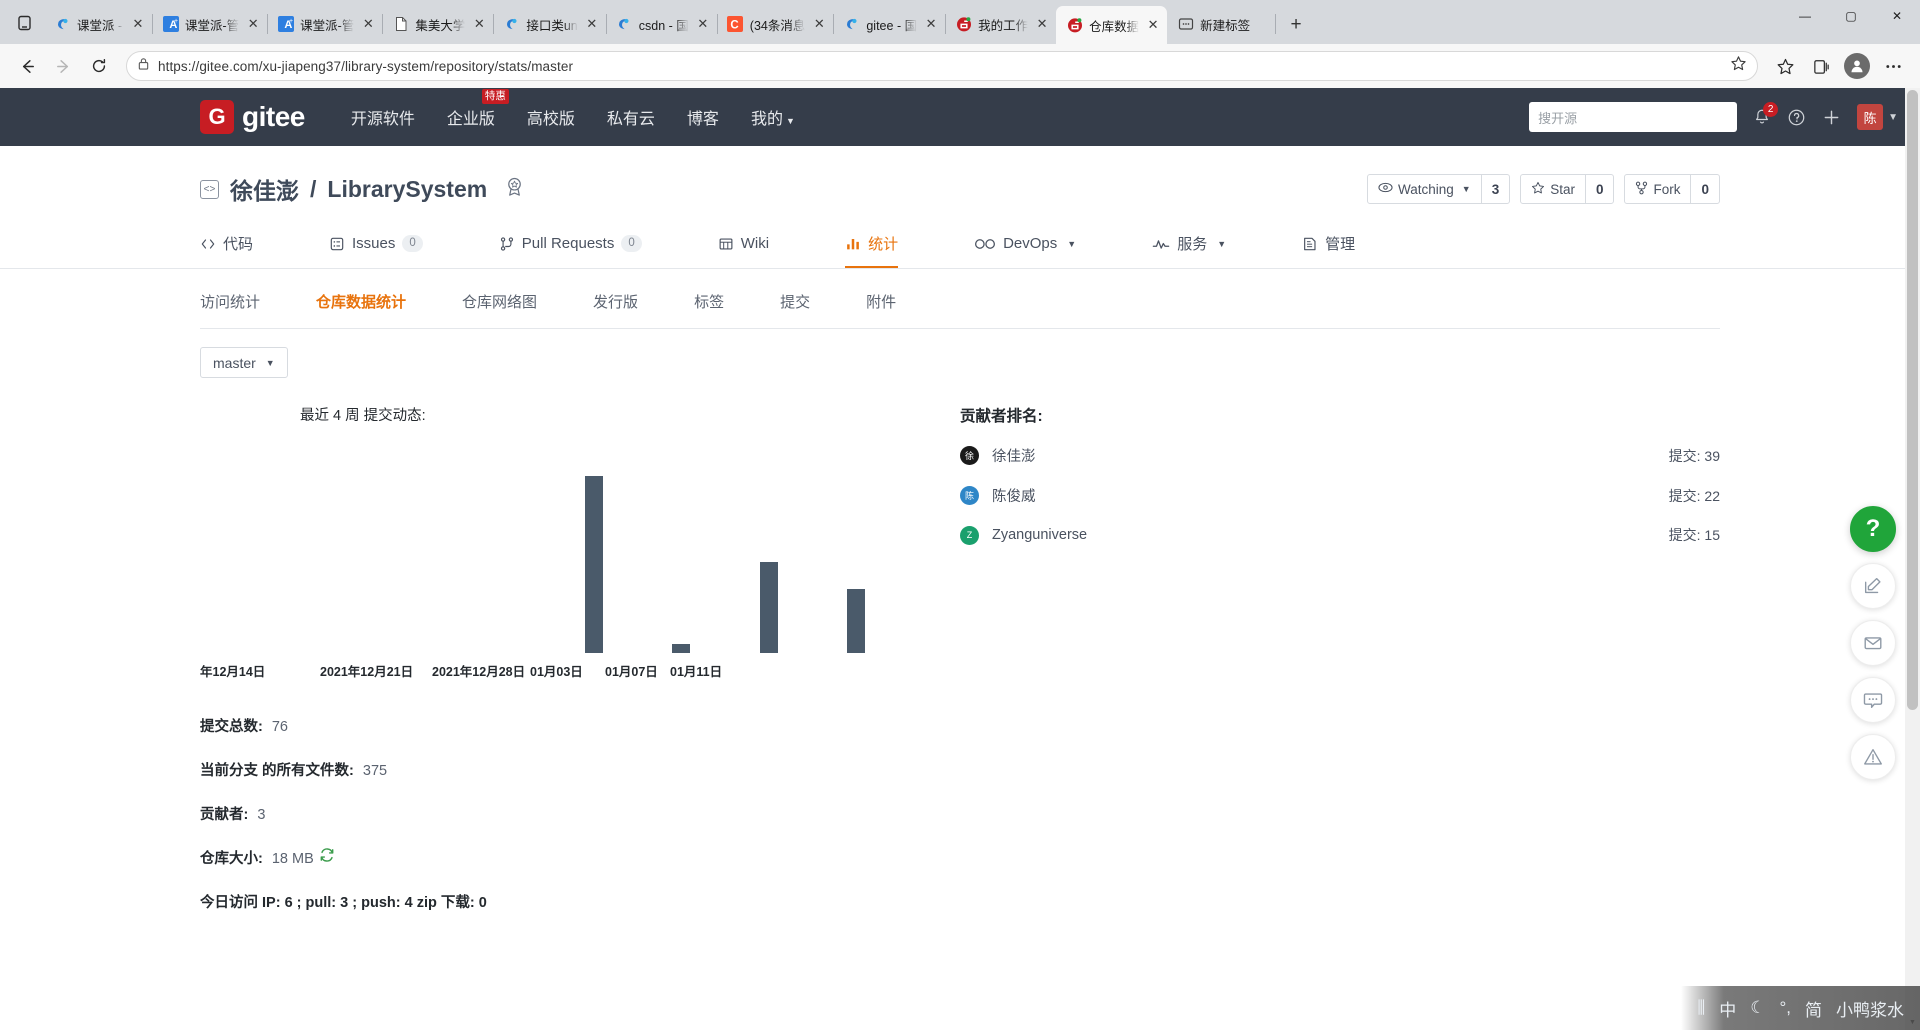 This screenshot has height=1030, width=1920. Describe the element at coordinates (1701, 1008) in the screenshot. I see `ime-handle-icon: ⫼` at that location.